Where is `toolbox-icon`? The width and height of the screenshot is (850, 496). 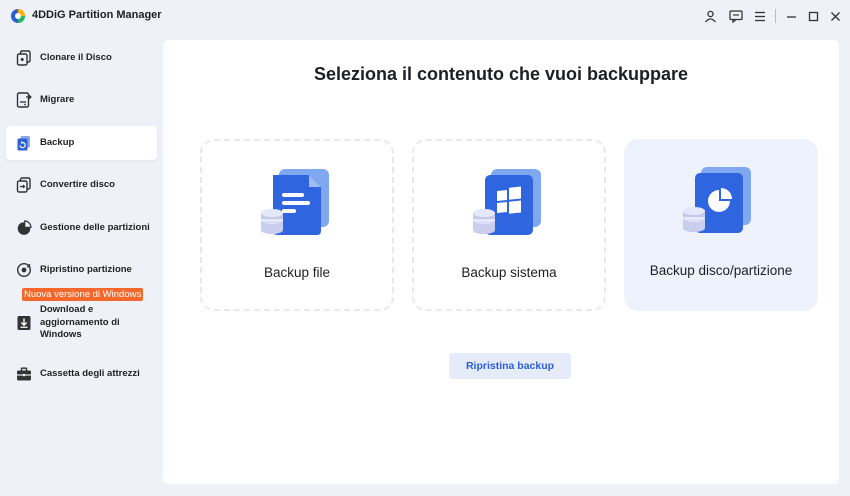 toolbox-icon is located at coordinates (24, 374).